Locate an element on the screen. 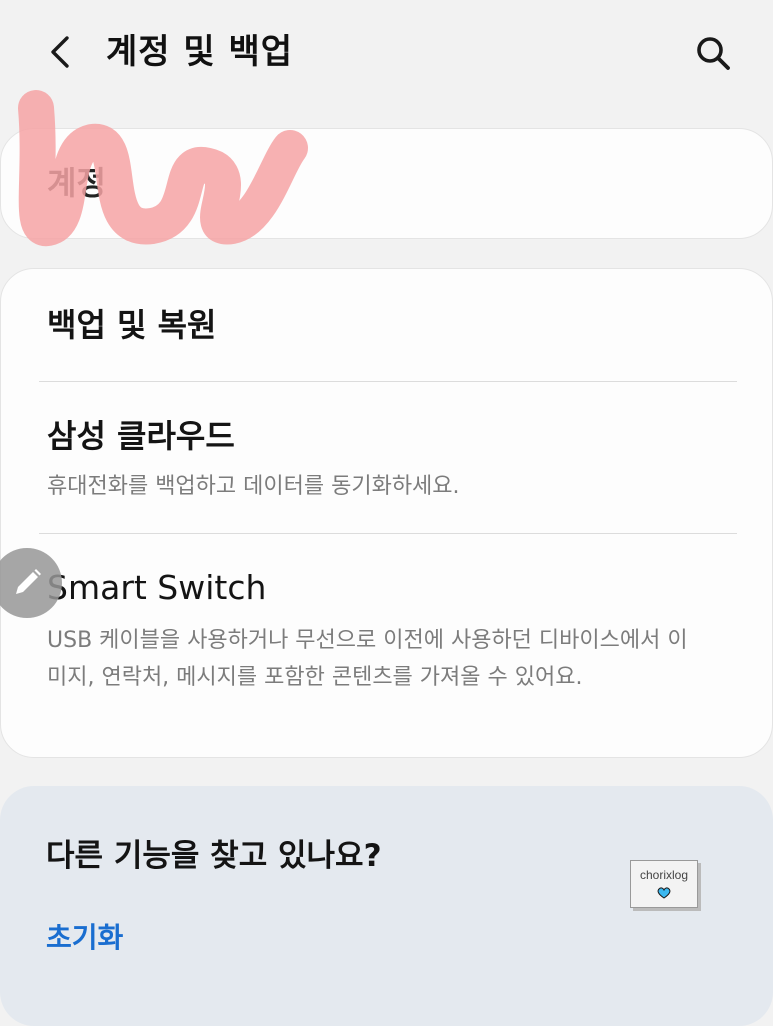  back-button is located at coordinates (60, 52).